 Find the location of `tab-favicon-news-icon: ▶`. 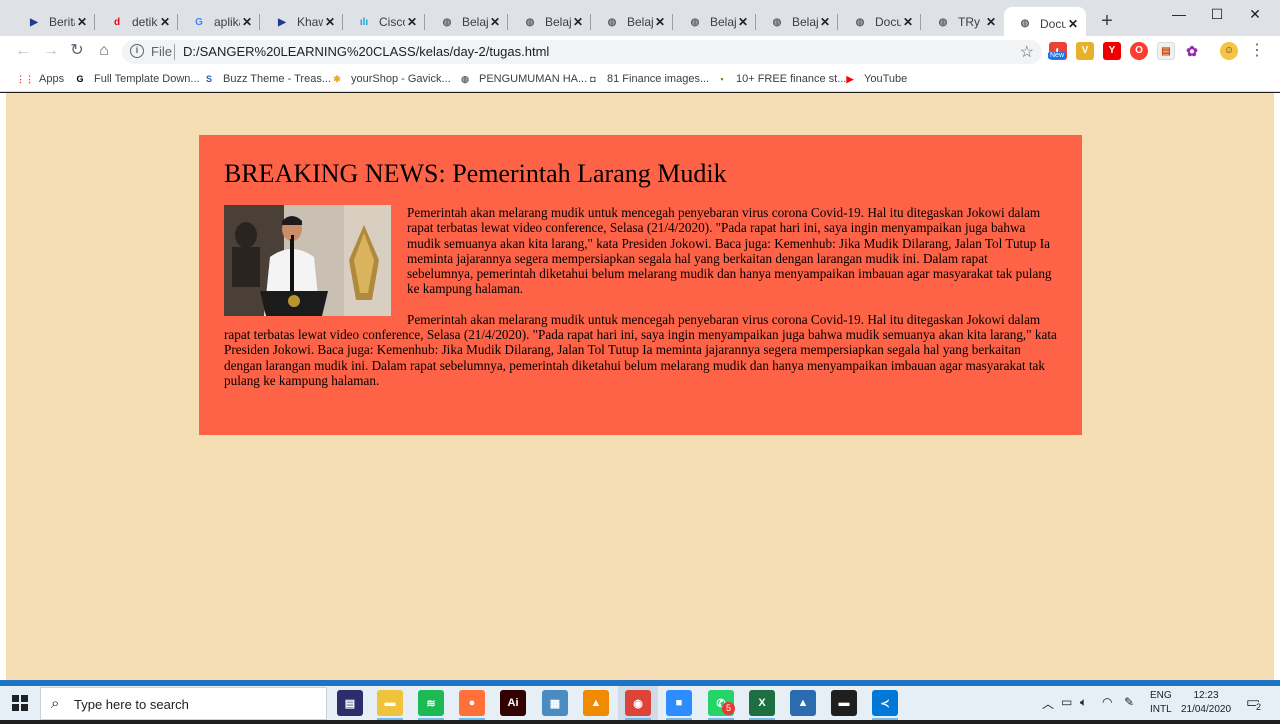

tab-favicon-news-icon: ▶ is located at coordinates (34, 22).